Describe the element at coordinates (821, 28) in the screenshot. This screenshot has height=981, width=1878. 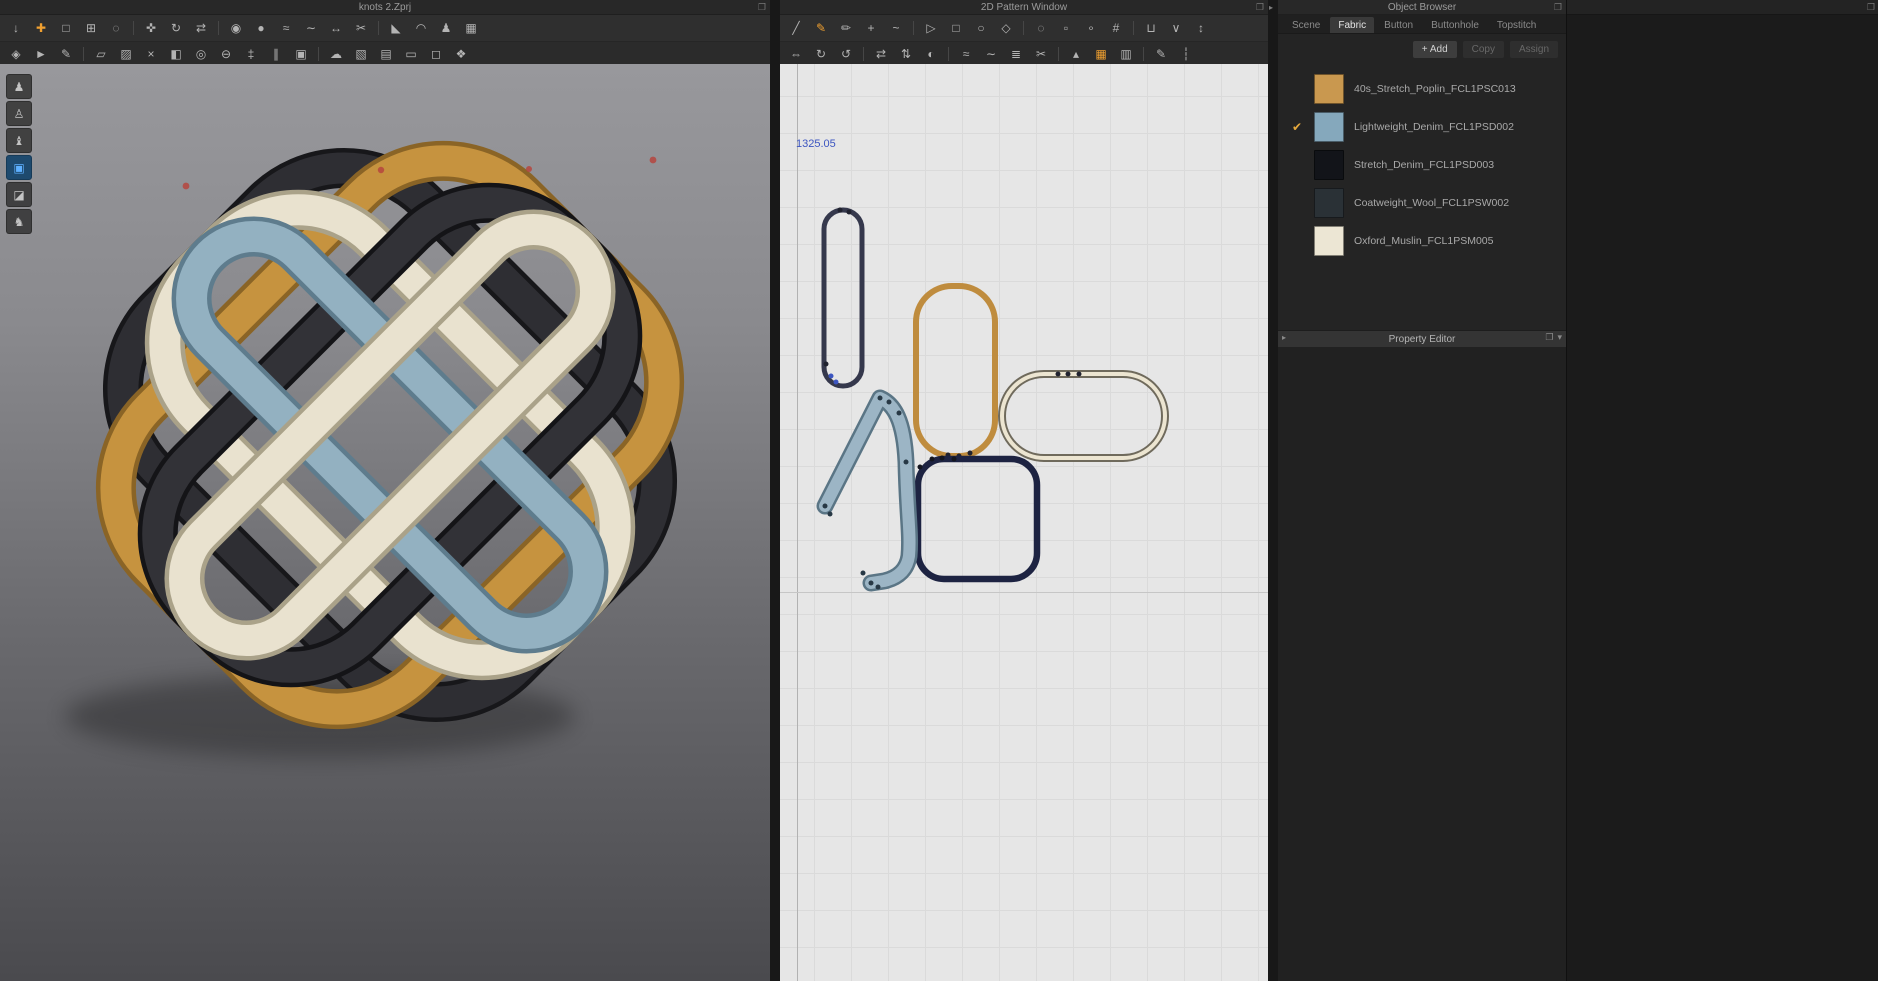
I see `edit-curvature-icon: ✎` at that location.